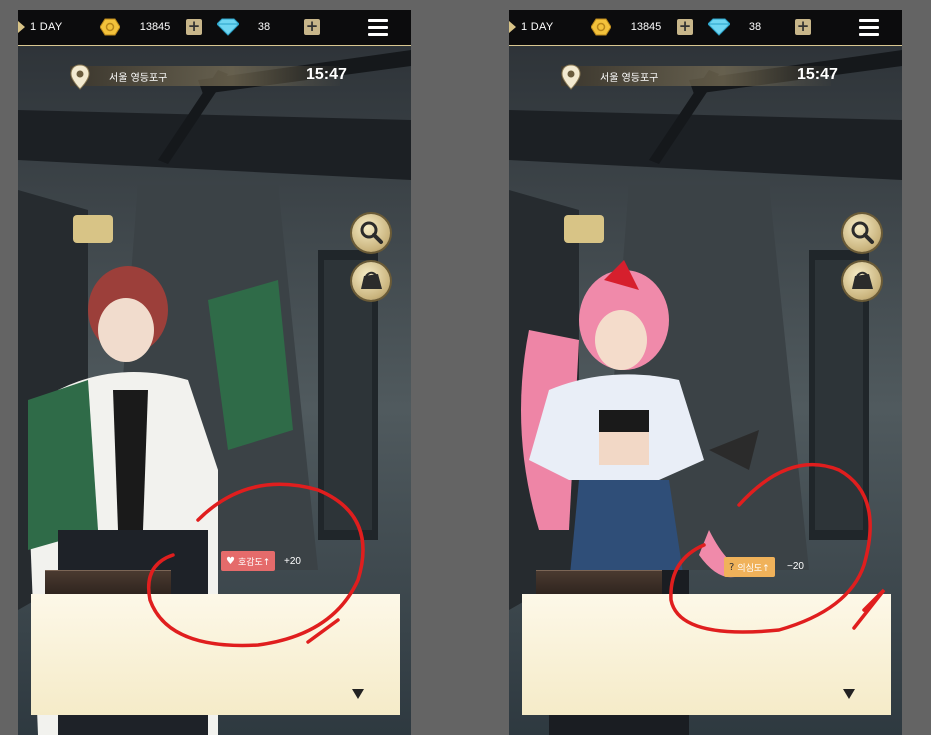 The image size is (931, 735). I want to click on question-icon: ?, so click(732, 567).